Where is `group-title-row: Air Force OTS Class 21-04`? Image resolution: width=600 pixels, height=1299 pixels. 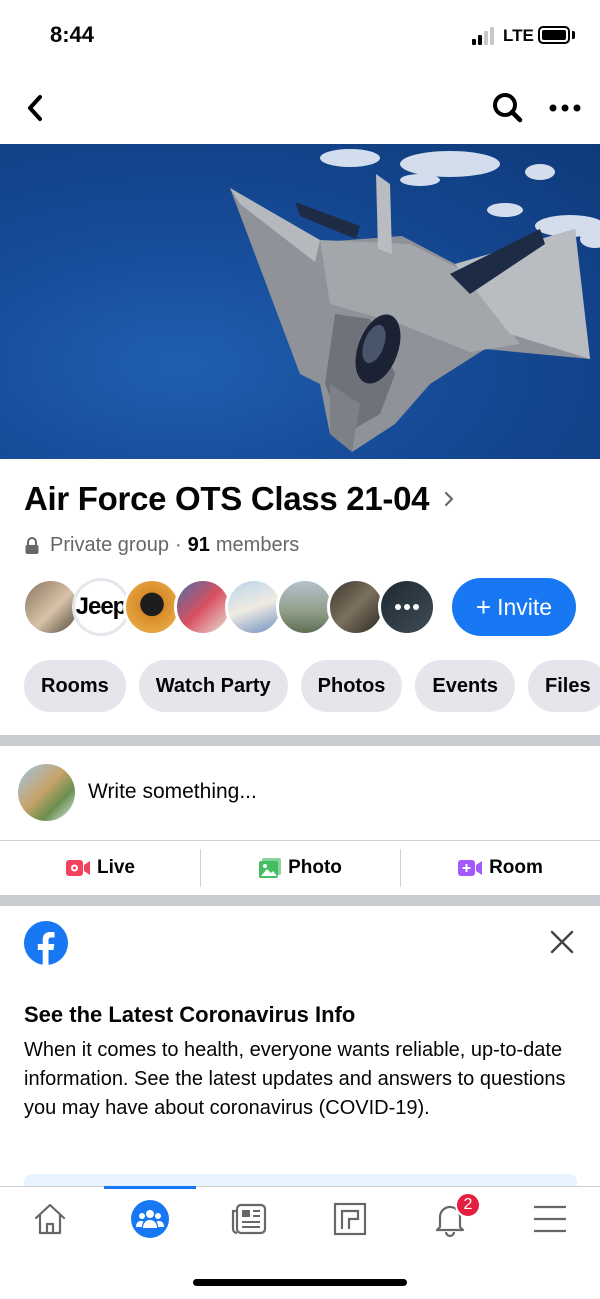 group-title-row: Air Force OTS Class 21-04 is located at coordinates (239, 499).